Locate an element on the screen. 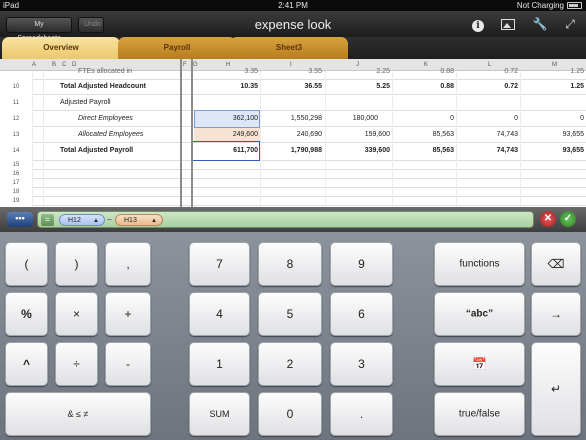 The image size is (586, 440). title-bar: My Spreadsheets Undo expense look i 🔧 ⤢ is located at coordinates (293, 26).